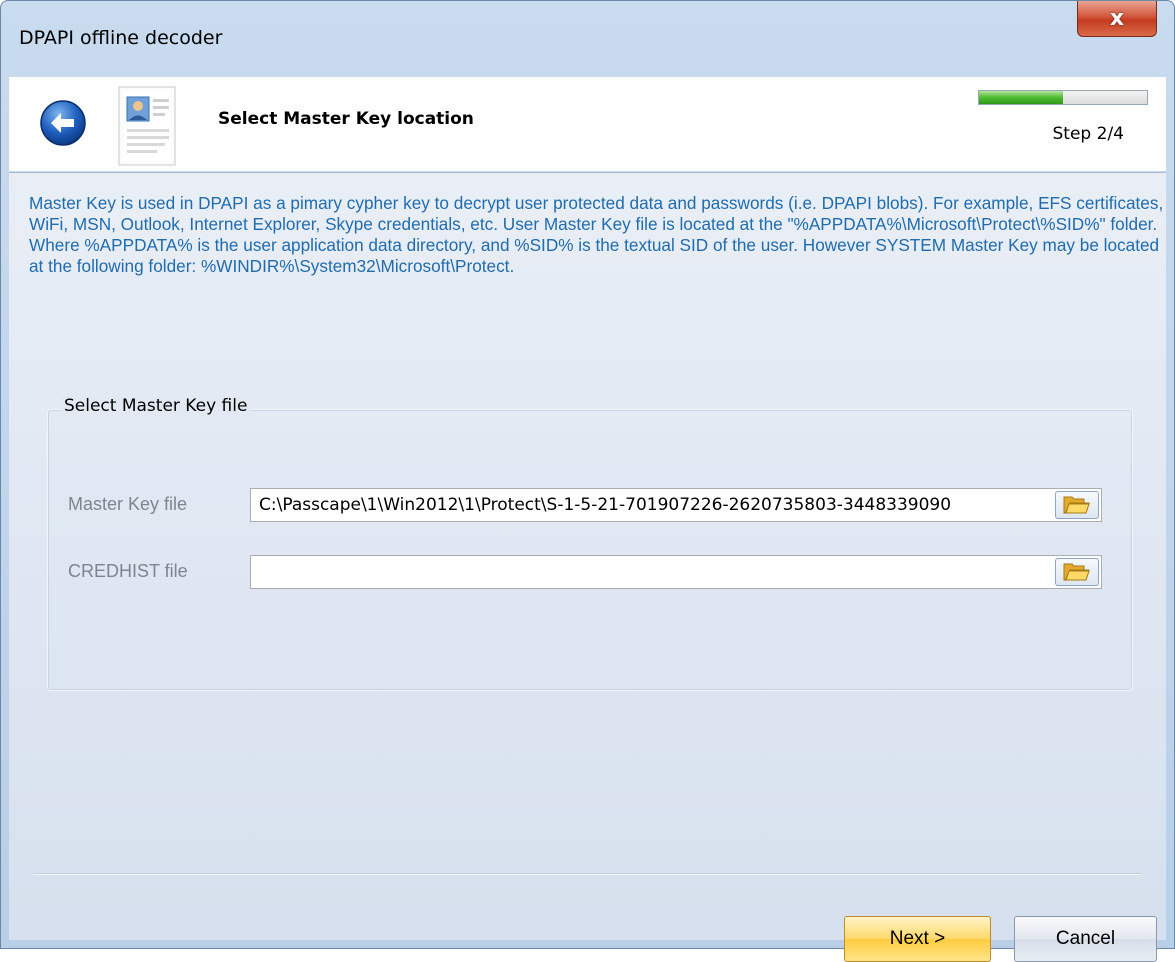 This screenshot has height=962, width=1175. I want to click on title-bar: DPAPI offline decoder x, so click(587, 39).